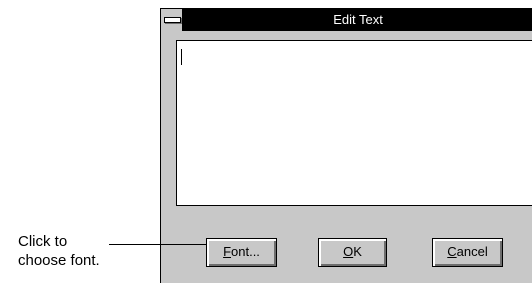  What do you see at coordinates (43, 241) in the screenshot?
I see `callout-line-1: Click to` at bounding box center [43, 241].